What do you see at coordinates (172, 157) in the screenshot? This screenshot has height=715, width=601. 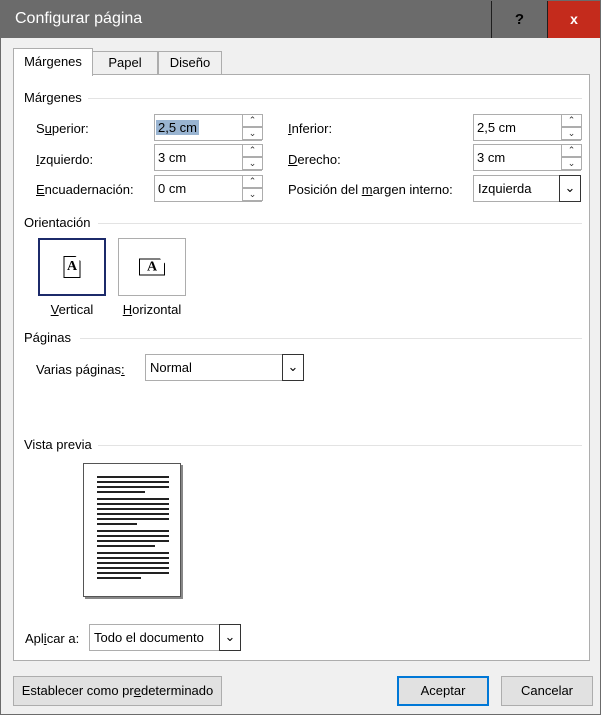 I see `izquierdo-value: 3 cm` at bounding box center [172, 157].